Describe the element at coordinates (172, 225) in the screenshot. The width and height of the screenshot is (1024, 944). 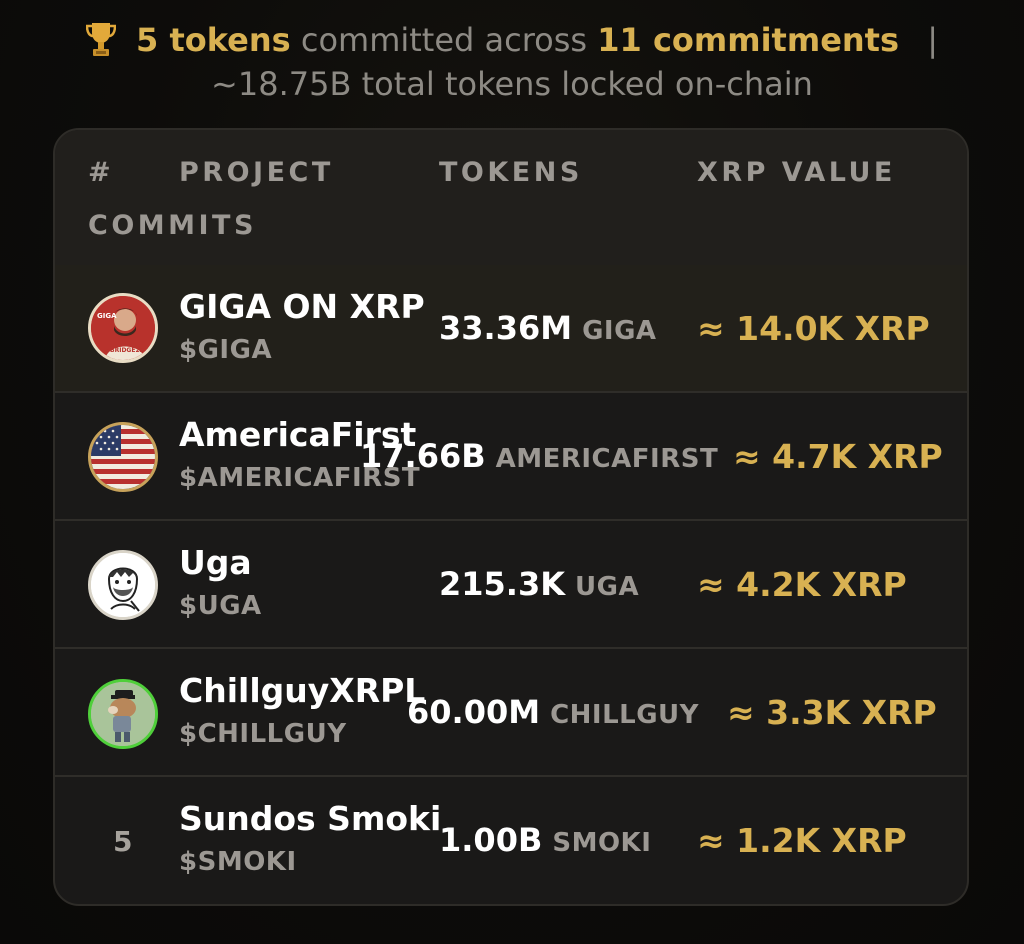
I see `header-commits: COMMITS` at that location.